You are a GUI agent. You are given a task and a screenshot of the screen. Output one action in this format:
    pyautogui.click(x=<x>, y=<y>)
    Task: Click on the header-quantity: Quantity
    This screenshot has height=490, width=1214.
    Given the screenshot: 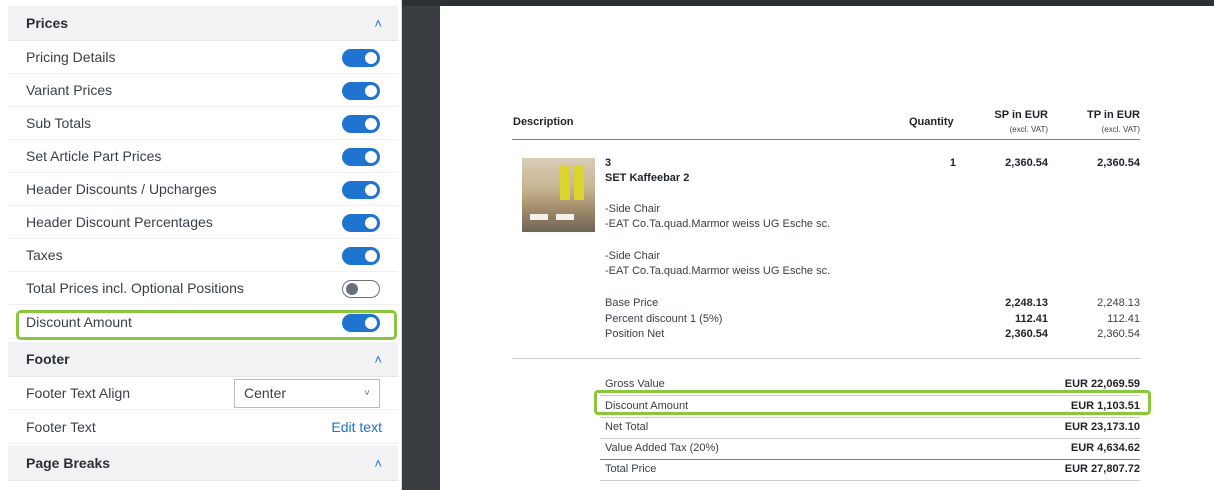 What is the action you would take?
    pyautogui.click(x=931, y=122)
    